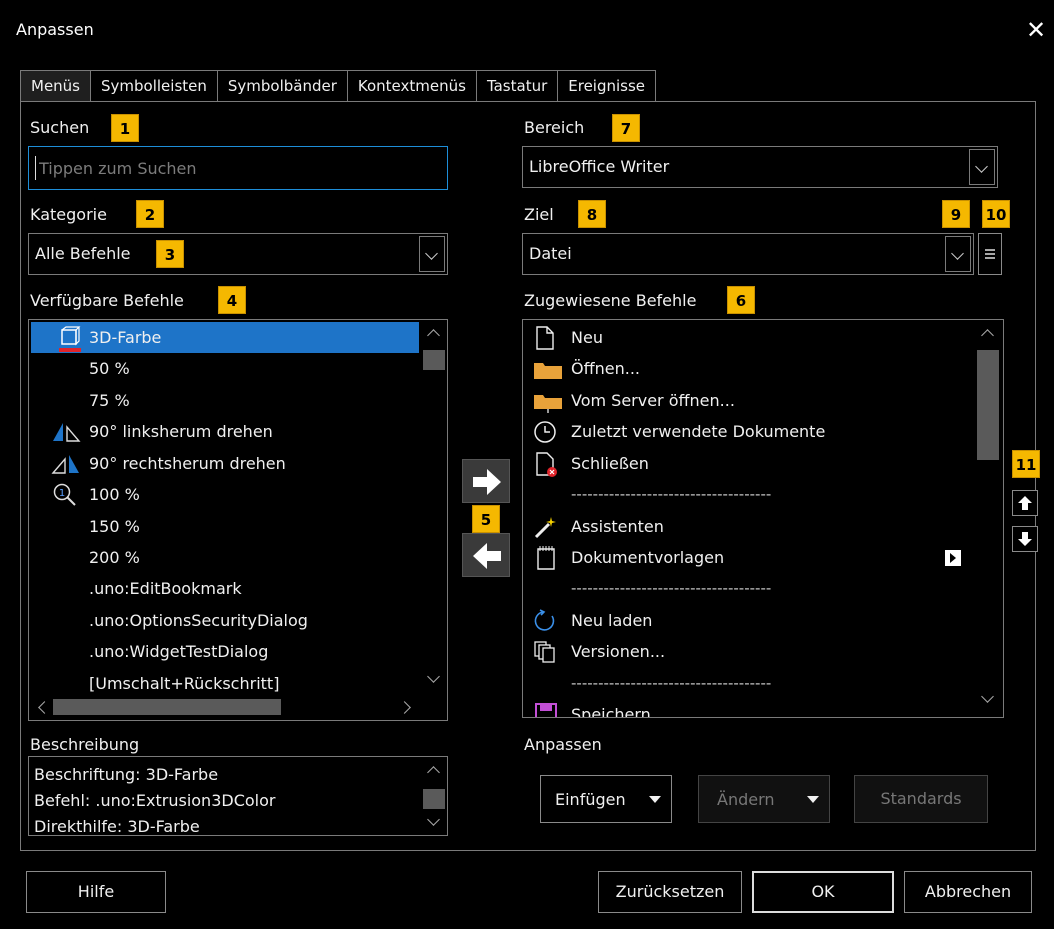  Describe the element at coordinates (545, 432) in the screenshot. I see `clock-icon` at that location.